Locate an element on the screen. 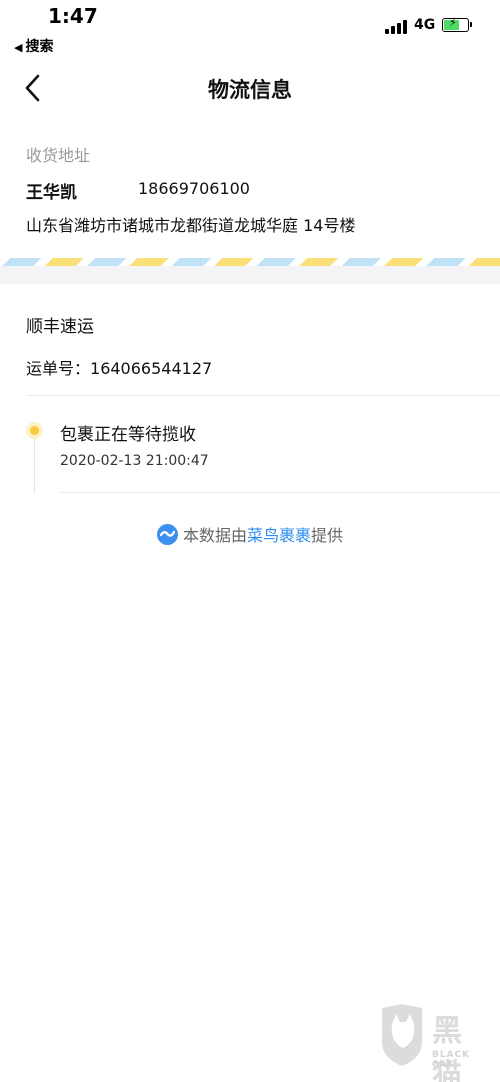 This screenshot has width=500, height=1082. battery-icon: ⚡ is located at coordinates (457, 24).